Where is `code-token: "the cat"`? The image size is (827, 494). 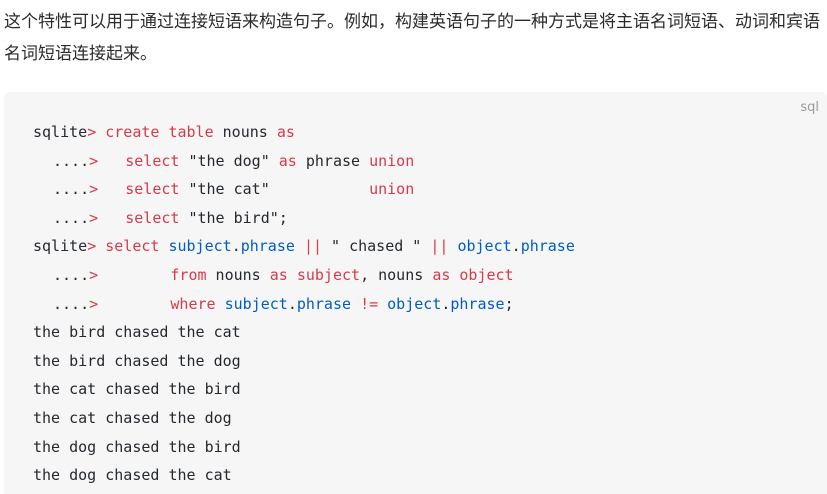
code-token: "the cat" is located at coordinates (274, 189).